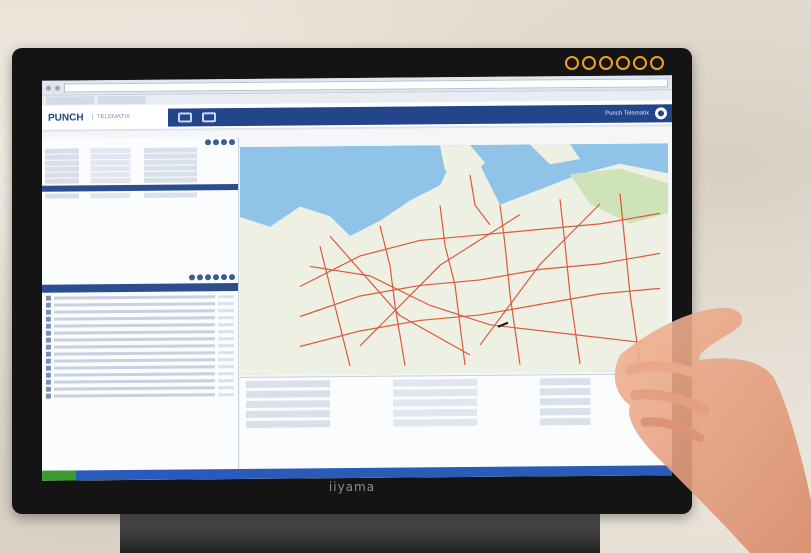 The width and height of the screenshot is (811, 553). I want to click on windows-icon, so click(209, 117).